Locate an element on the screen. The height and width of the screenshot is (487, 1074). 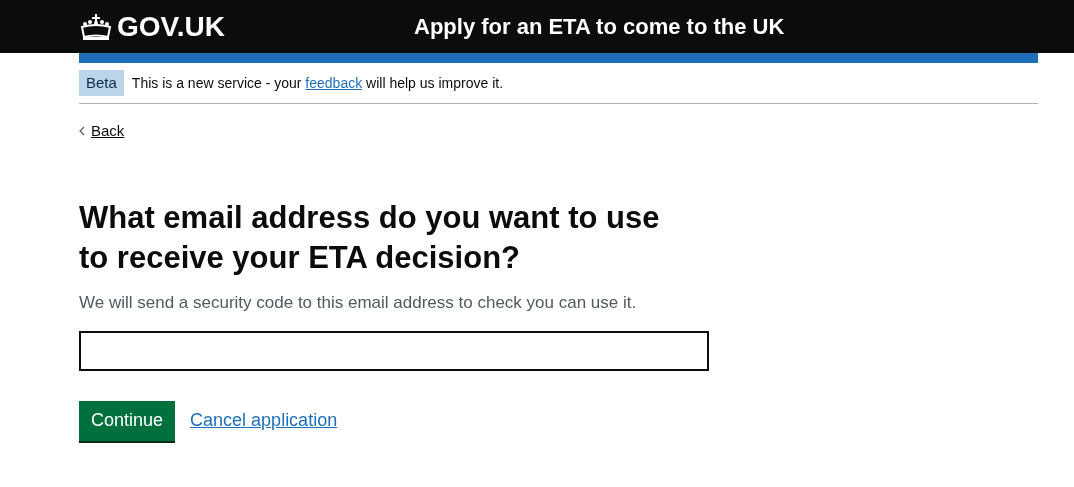
beta-tag: Beta is located at coordinates (101, 83).